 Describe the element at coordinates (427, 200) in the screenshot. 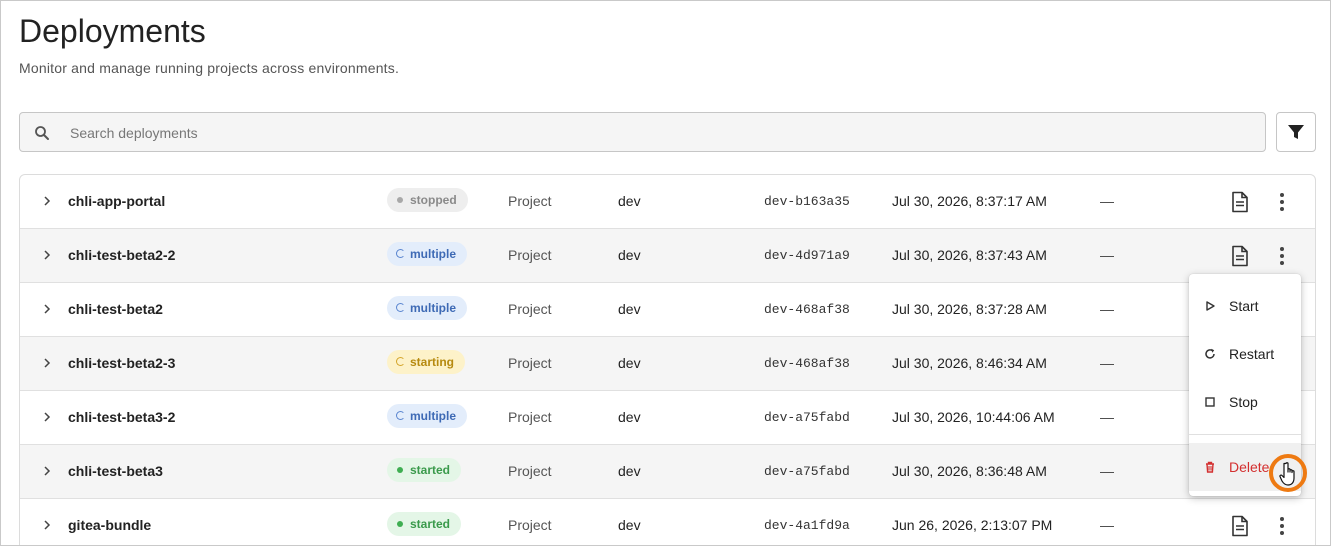

I see `status-badge: stopped` at that location.